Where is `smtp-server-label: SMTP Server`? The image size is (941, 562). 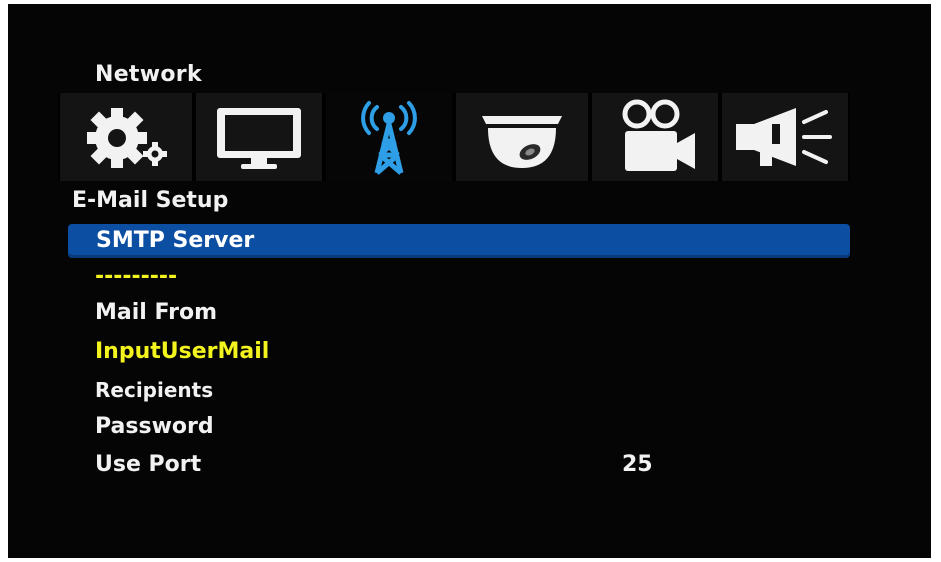 smtp-server-label: SMTP Server is located at coordinates (175, 240).